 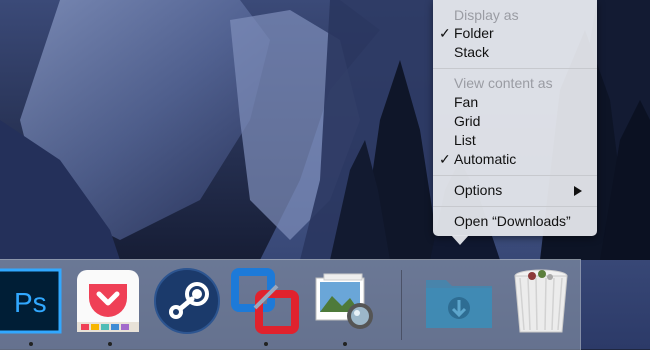 I want to click on submenu-arrow-icon, so click(x=578, y=191).